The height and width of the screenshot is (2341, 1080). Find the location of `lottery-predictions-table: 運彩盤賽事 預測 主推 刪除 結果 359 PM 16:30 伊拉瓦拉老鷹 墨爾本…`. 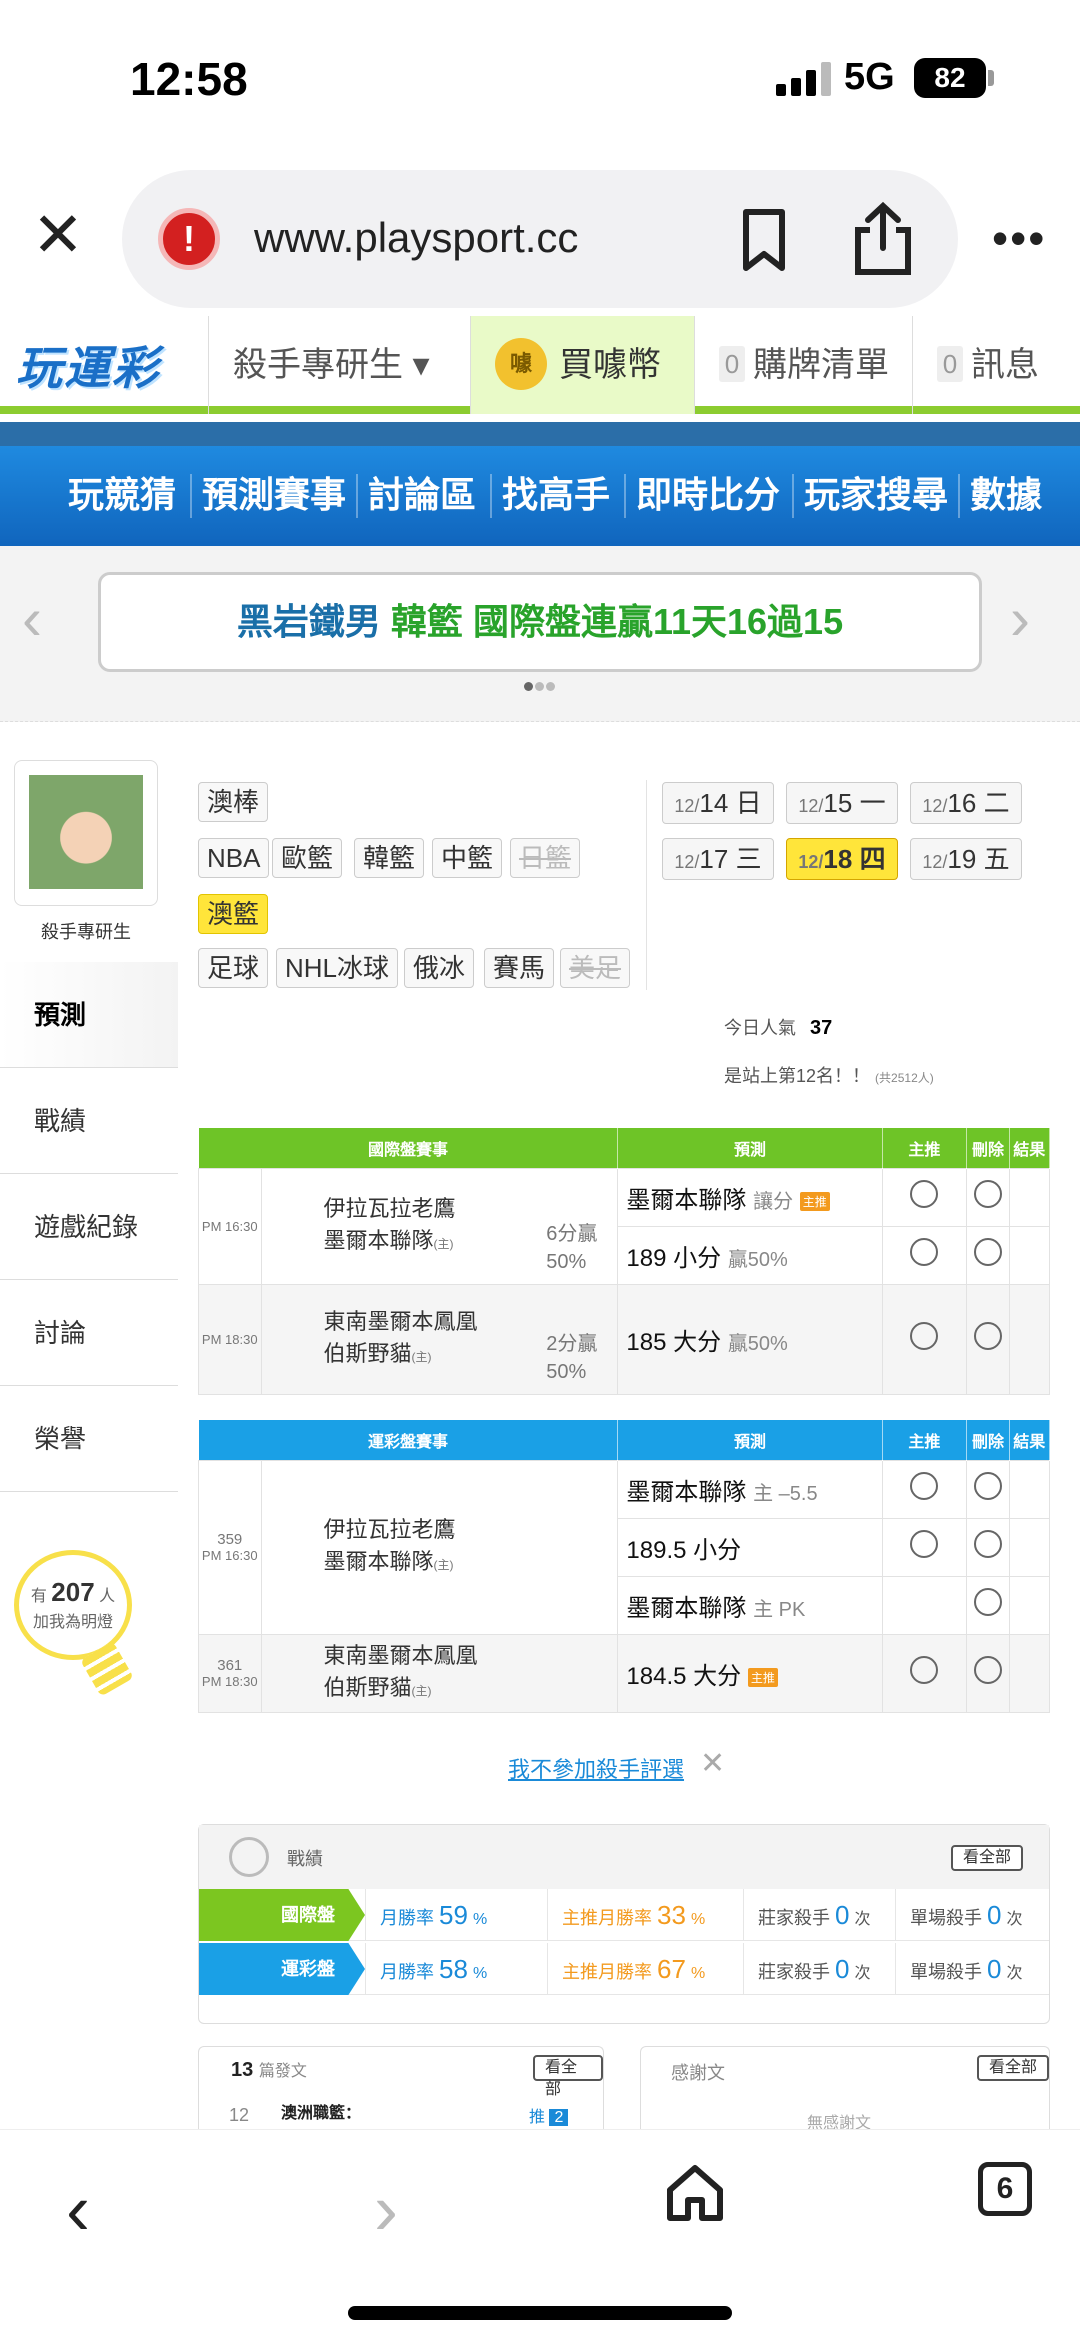

lottery-predictions-table: 運彩盤賽事 預測 主推 刪除 結果 359 PM 16:30 伊拉瓦拉老鷹 墨爾本… is located at coordinates (624, 1566).